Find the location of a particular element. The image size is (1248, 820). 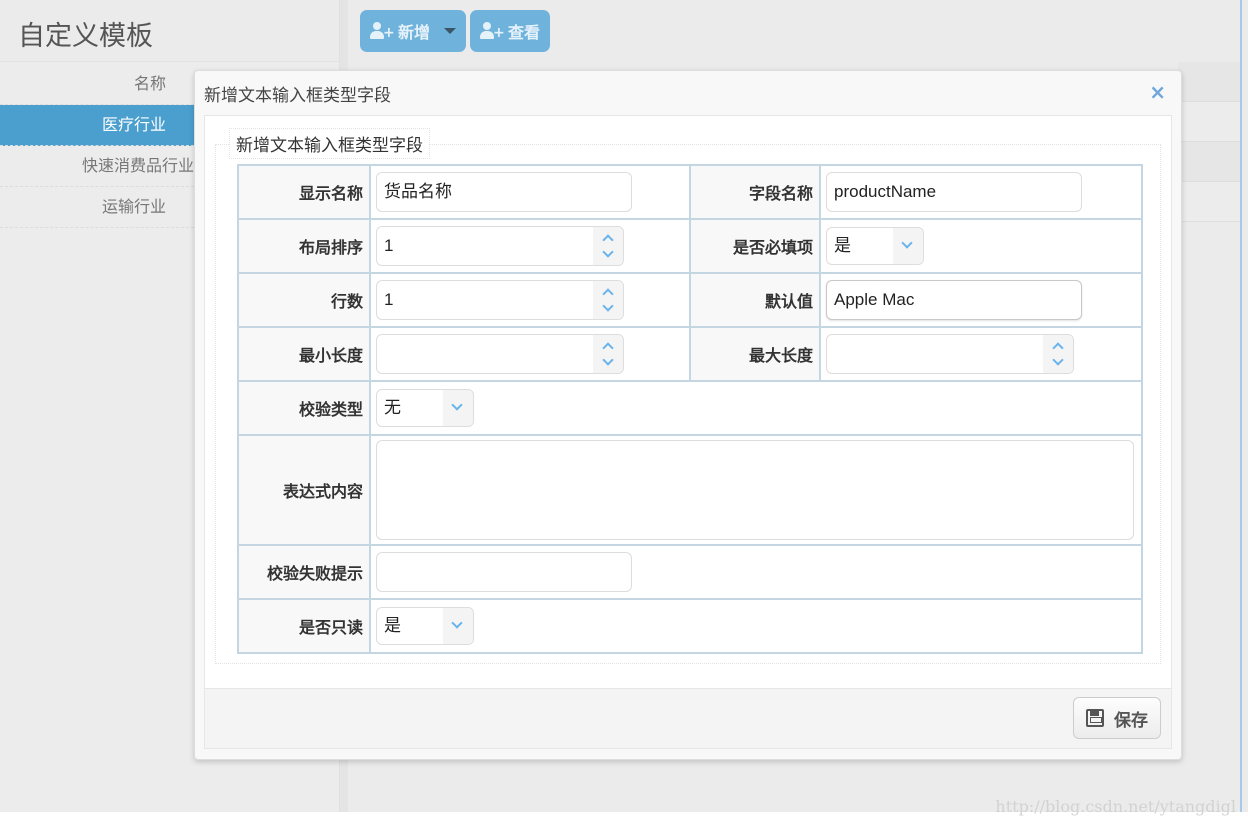

rows-value: 1 is located at coordinates (389, 299).